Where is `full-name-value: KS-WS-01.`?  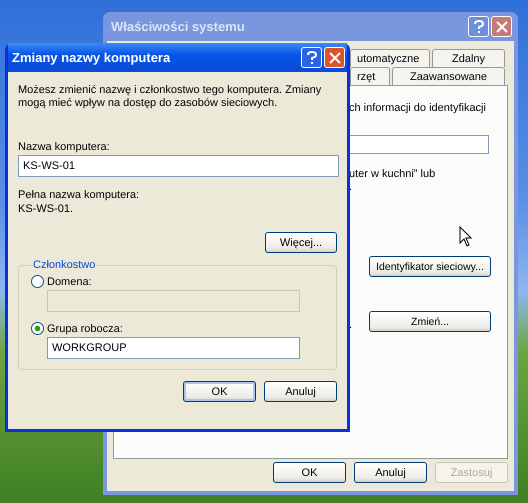
full-name-value: KS-WS-01. is located at coordinates (46, 209).